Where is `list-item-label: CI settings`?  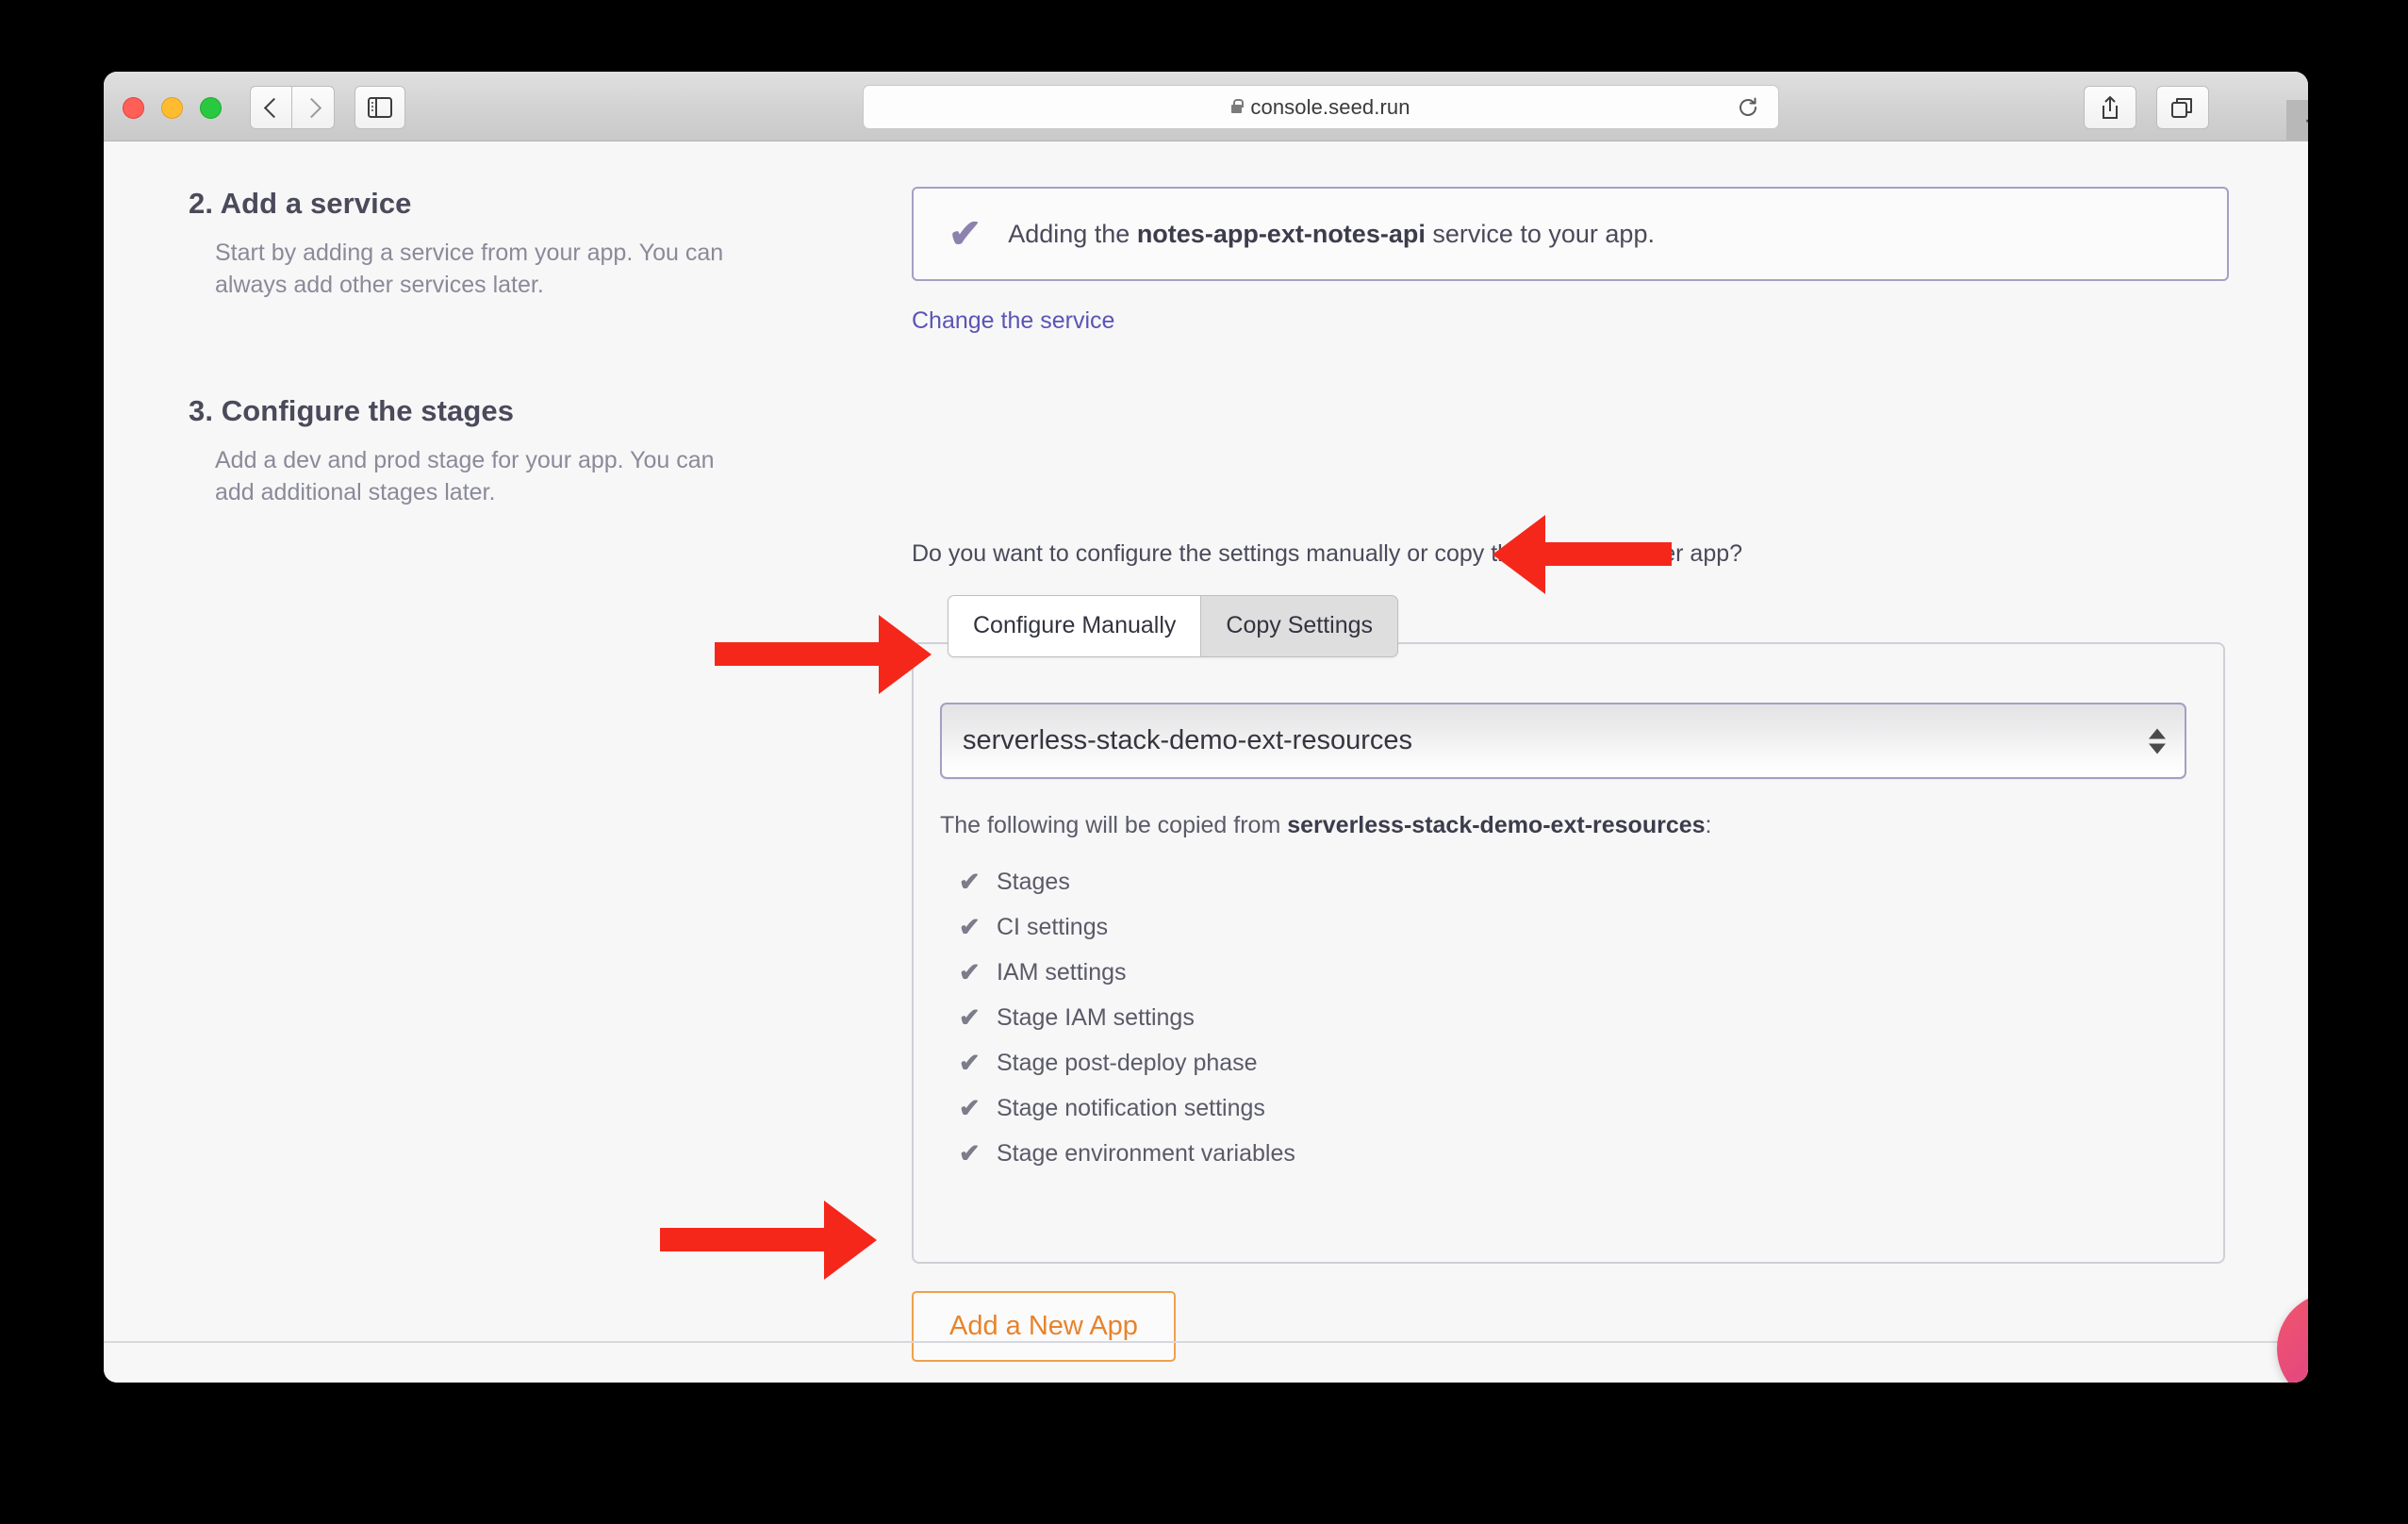 list-item-label: CI settings is located at coordinates (1053, 926).